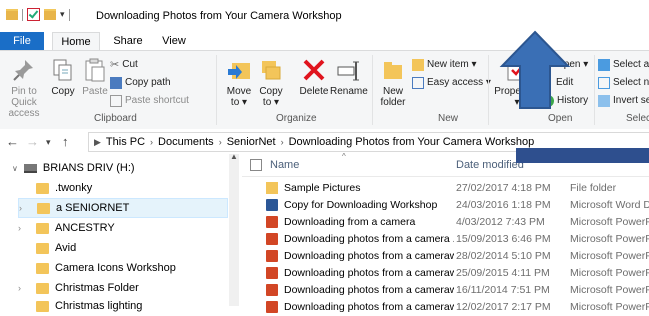 The height and width of the screenshot is (316, 649). What do you see at coordinates (66, 248) in the screenshot?
I see `tree-item-label: Avid` at bounding box center [66, 248].